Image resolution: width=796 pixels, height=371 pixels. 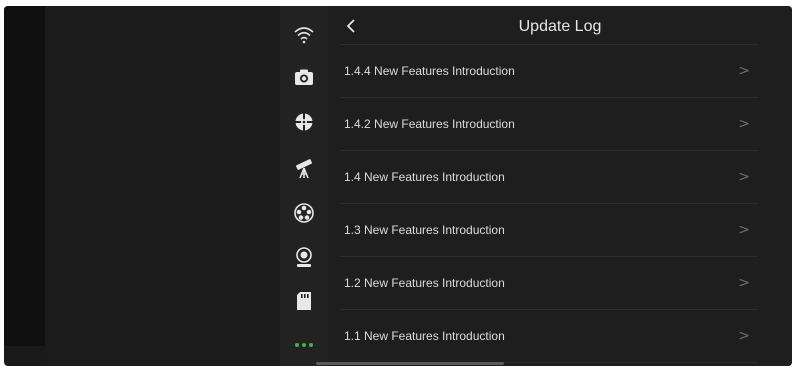 What do you see at coordinates (304, 258) in the screenshot?
I see `webcam-icon` at bounding box center [304, 258].